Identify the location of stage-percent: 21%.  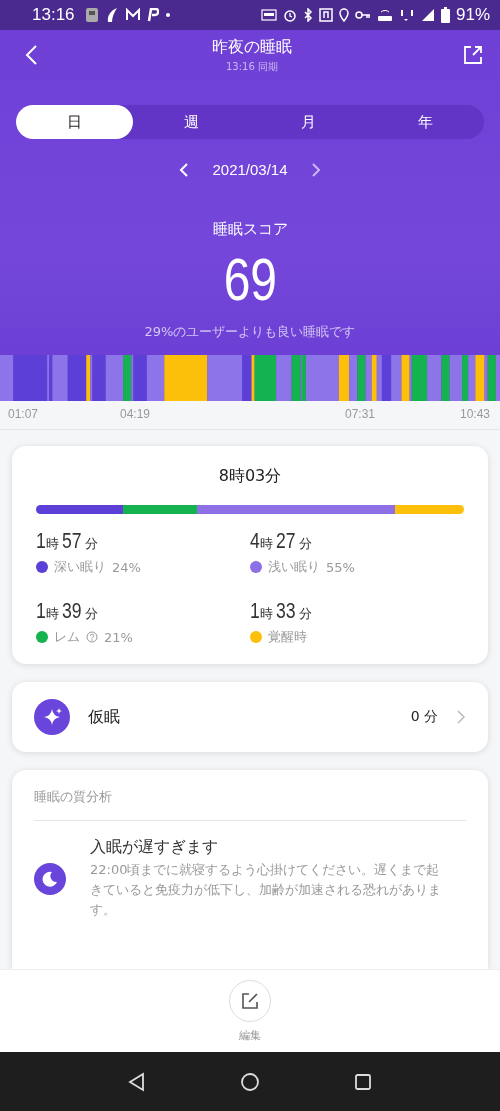
(118, 637).